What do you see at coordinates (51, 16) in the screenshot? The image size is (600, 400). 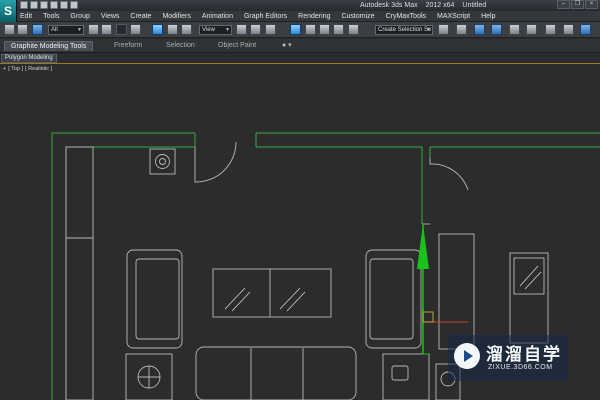 I see `menu-tools: Tools` at bounding box center [51, 16].